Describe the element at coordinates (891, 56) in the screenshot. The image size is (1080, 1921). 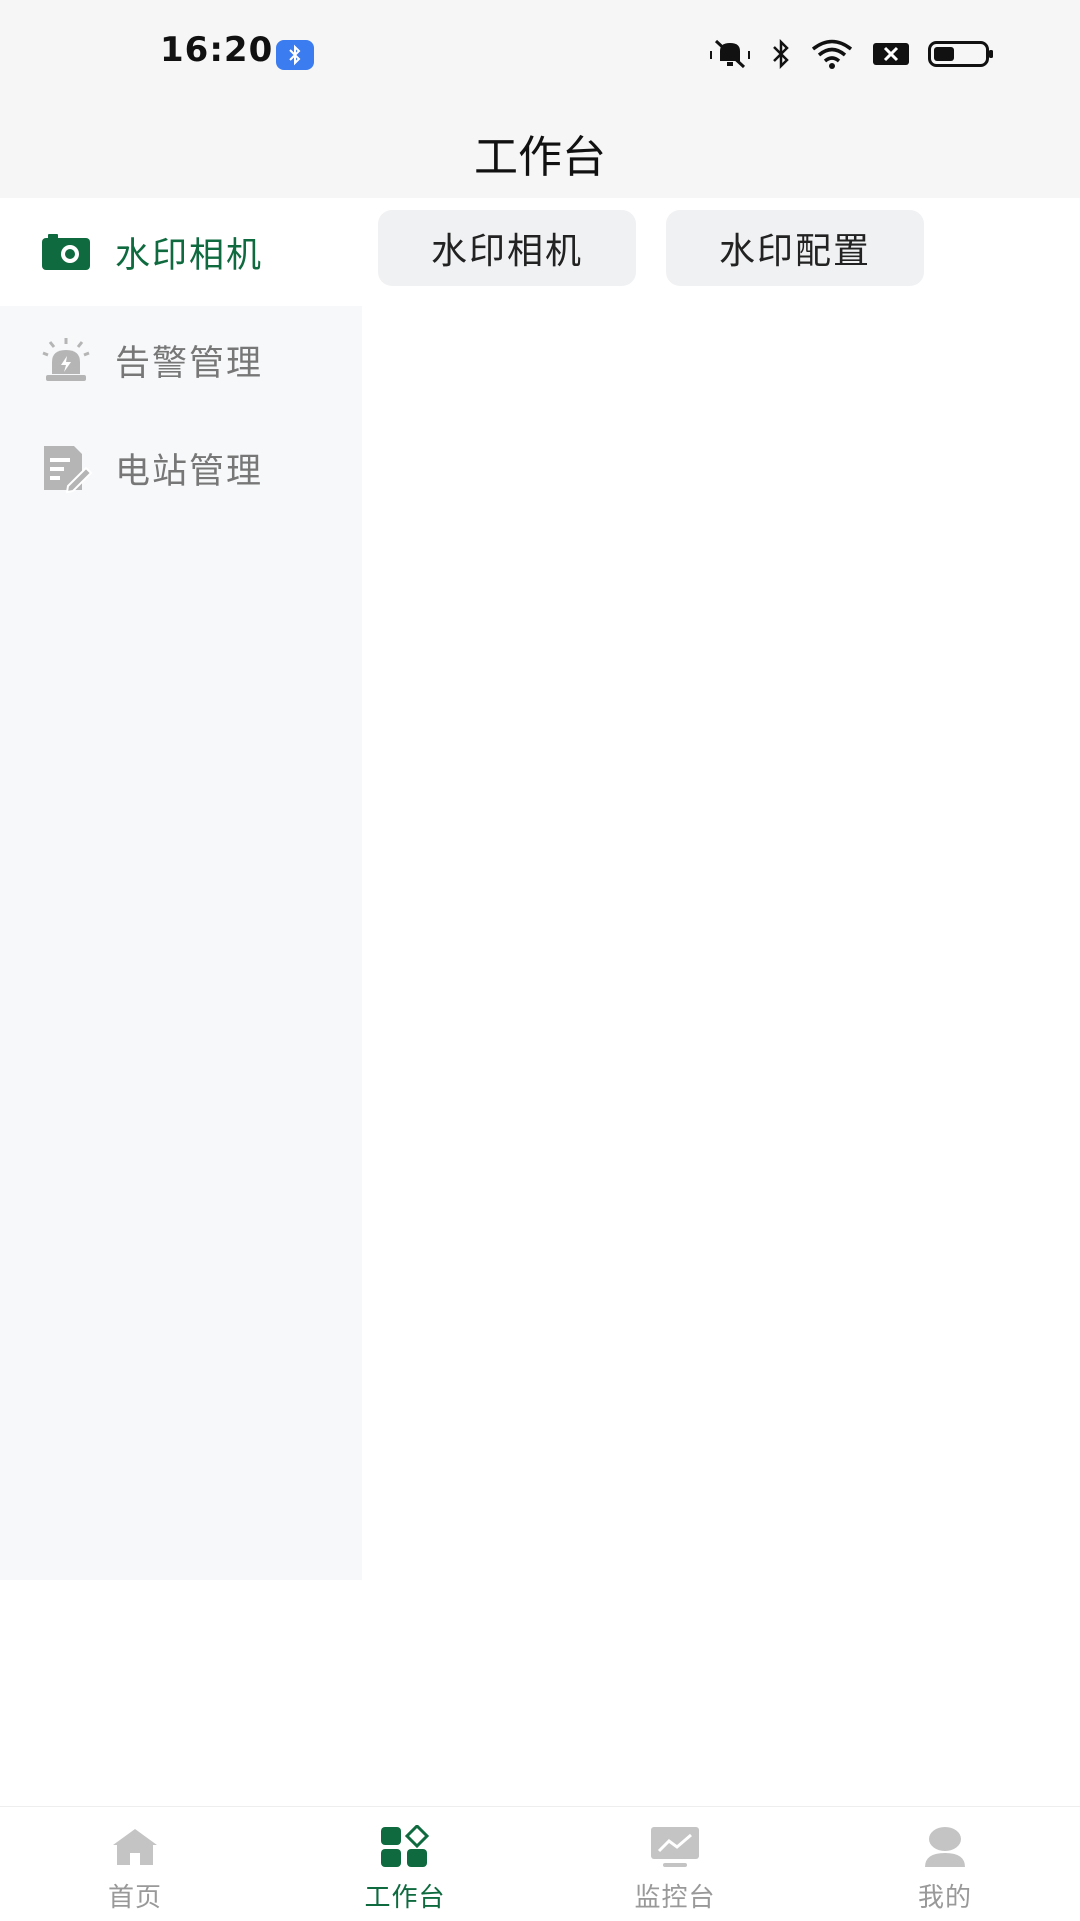
I see `no-sim-icon` at that location.